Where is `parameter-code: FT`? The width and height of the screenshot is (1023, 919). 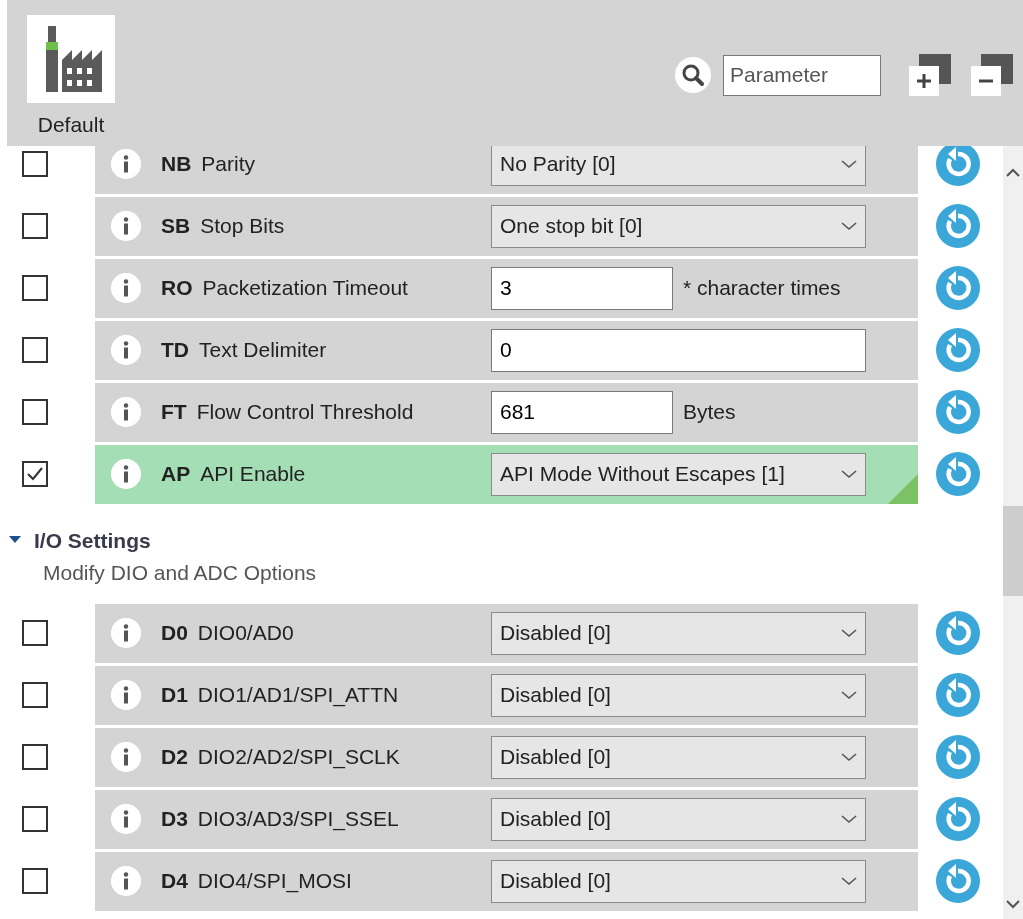
parameter-code: FT is located at coordinates (174, 412).